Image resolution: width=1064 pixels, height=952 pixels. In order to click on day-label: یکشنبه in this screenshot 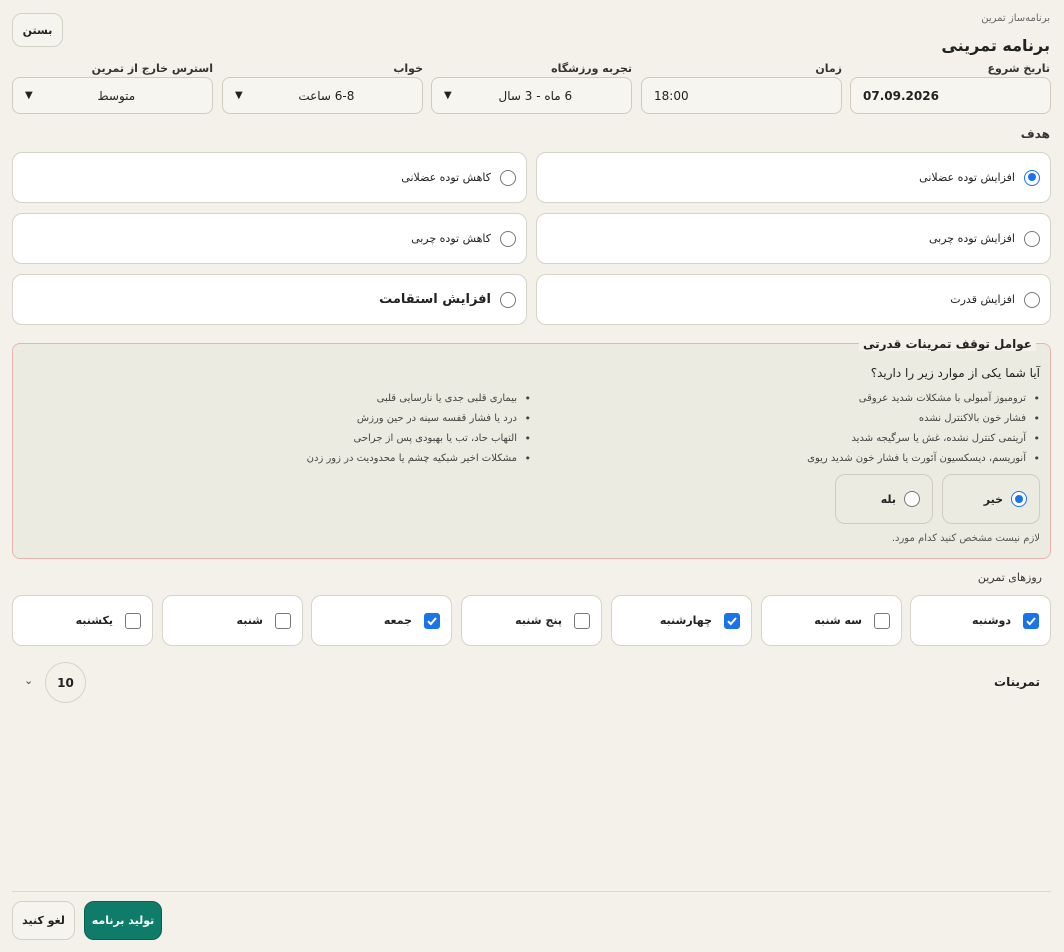, I will do `click(94, 620)`.